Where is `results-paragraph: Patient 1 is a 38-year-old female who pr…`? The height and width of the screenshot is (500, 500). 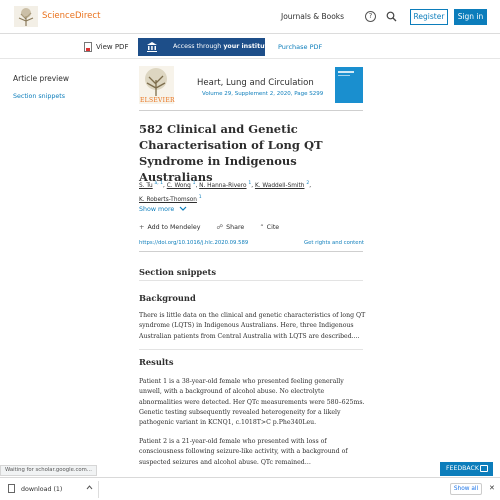
results-paragraph: Patient 1 is a 38-year-old female who pr… is located at coordinates (252, 402).